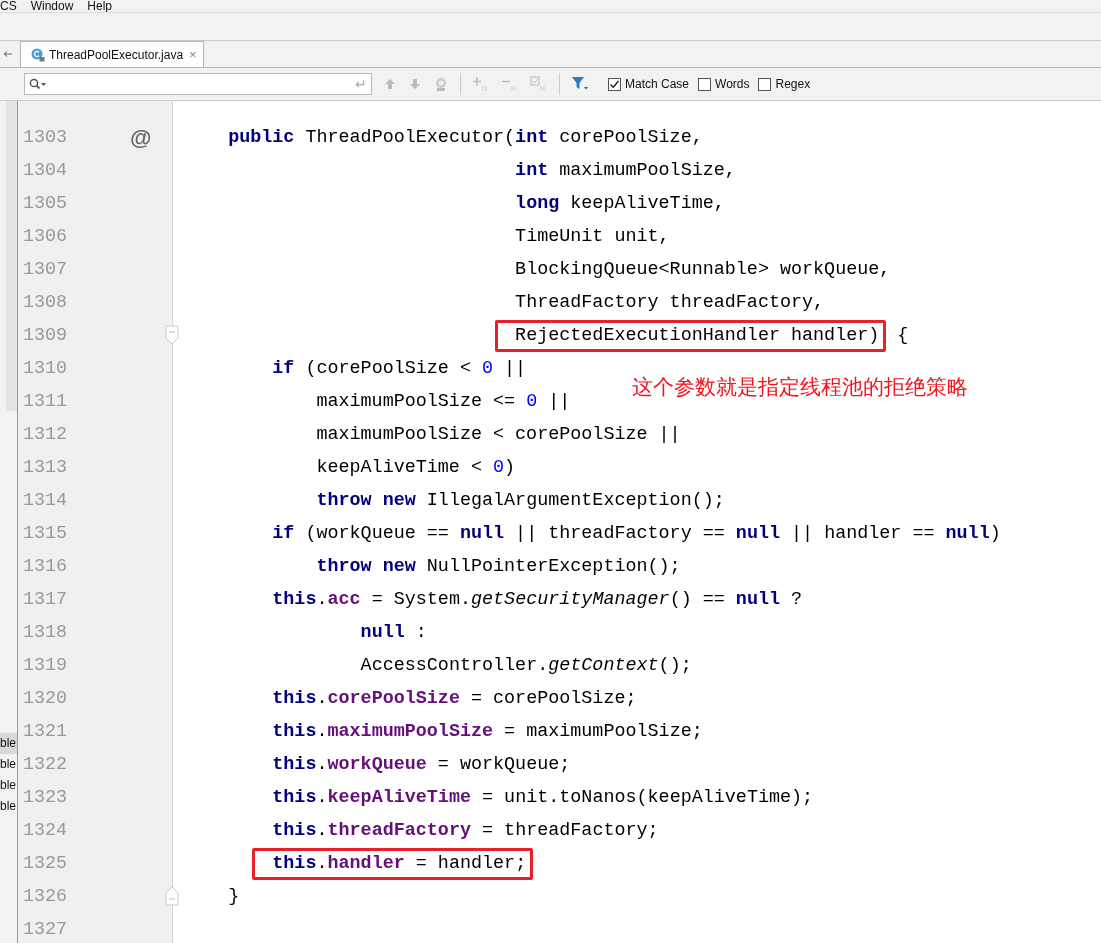  What do you see at coordinates (45, 236) in the screenshot?
I see `line-number: 1306` at bounding box center [45, 236].